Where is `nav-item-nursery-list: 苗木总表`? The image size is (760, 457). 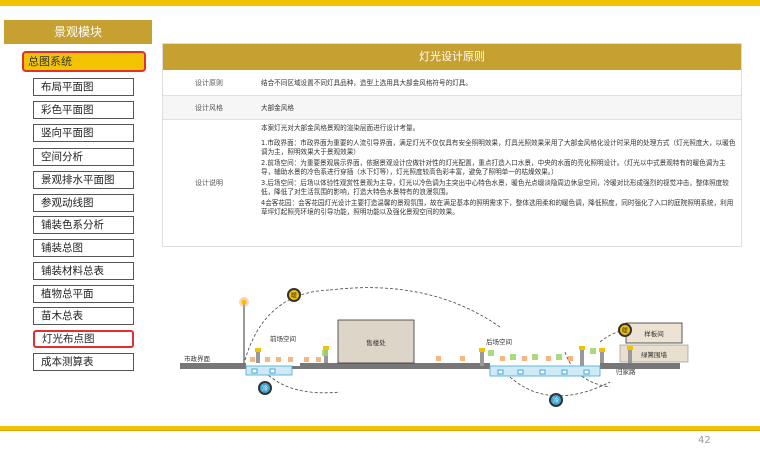
nav-item-nursery-list: 苗木总表 is located at coordinates (83, 316).